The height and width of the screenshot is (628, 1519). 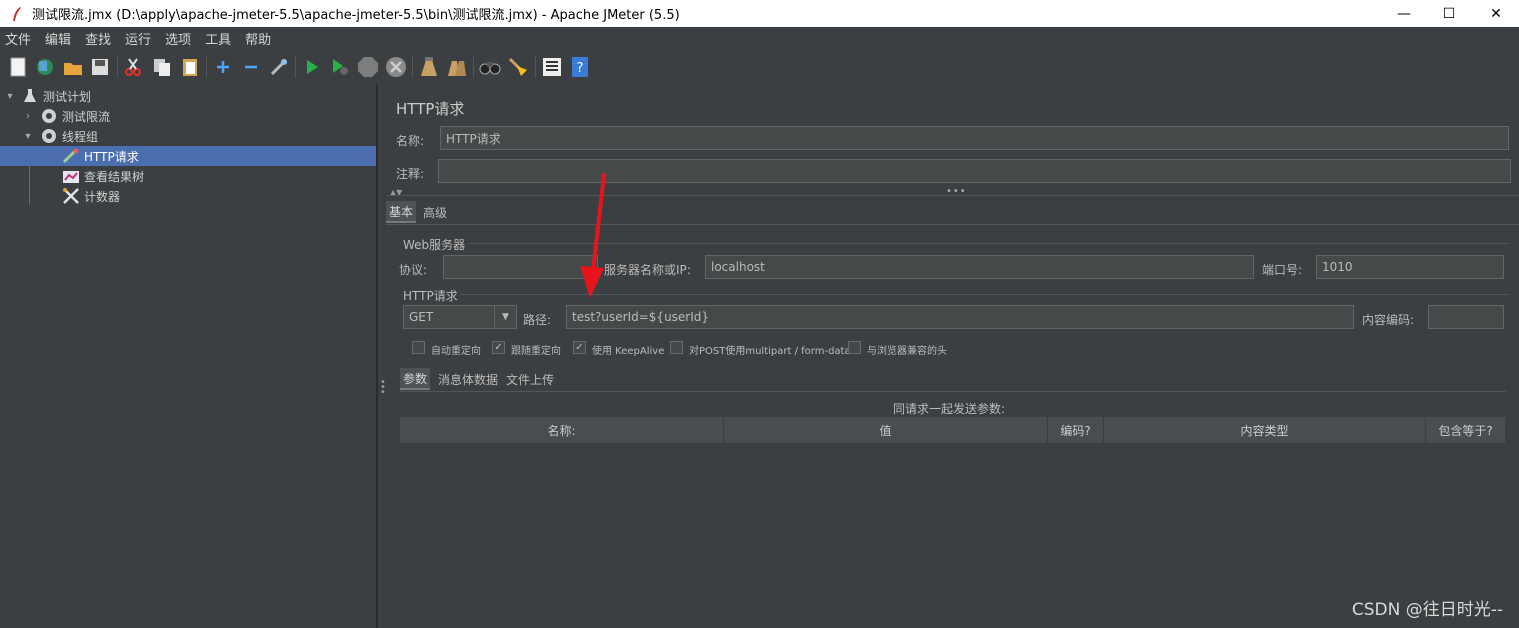 I want to click on name-label: 名称:, so click(x=410, y=141).